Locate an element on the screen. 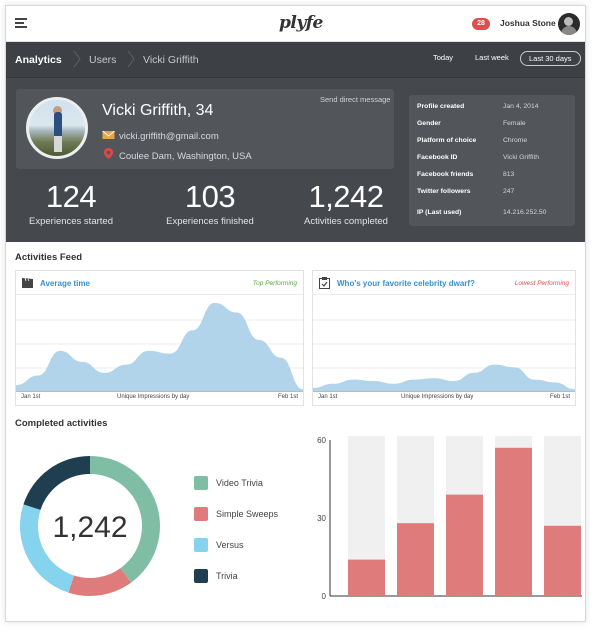 The image size is (600, 634). lowest-performing-tag: Lowest Performing is located at coordinates (541, 283).